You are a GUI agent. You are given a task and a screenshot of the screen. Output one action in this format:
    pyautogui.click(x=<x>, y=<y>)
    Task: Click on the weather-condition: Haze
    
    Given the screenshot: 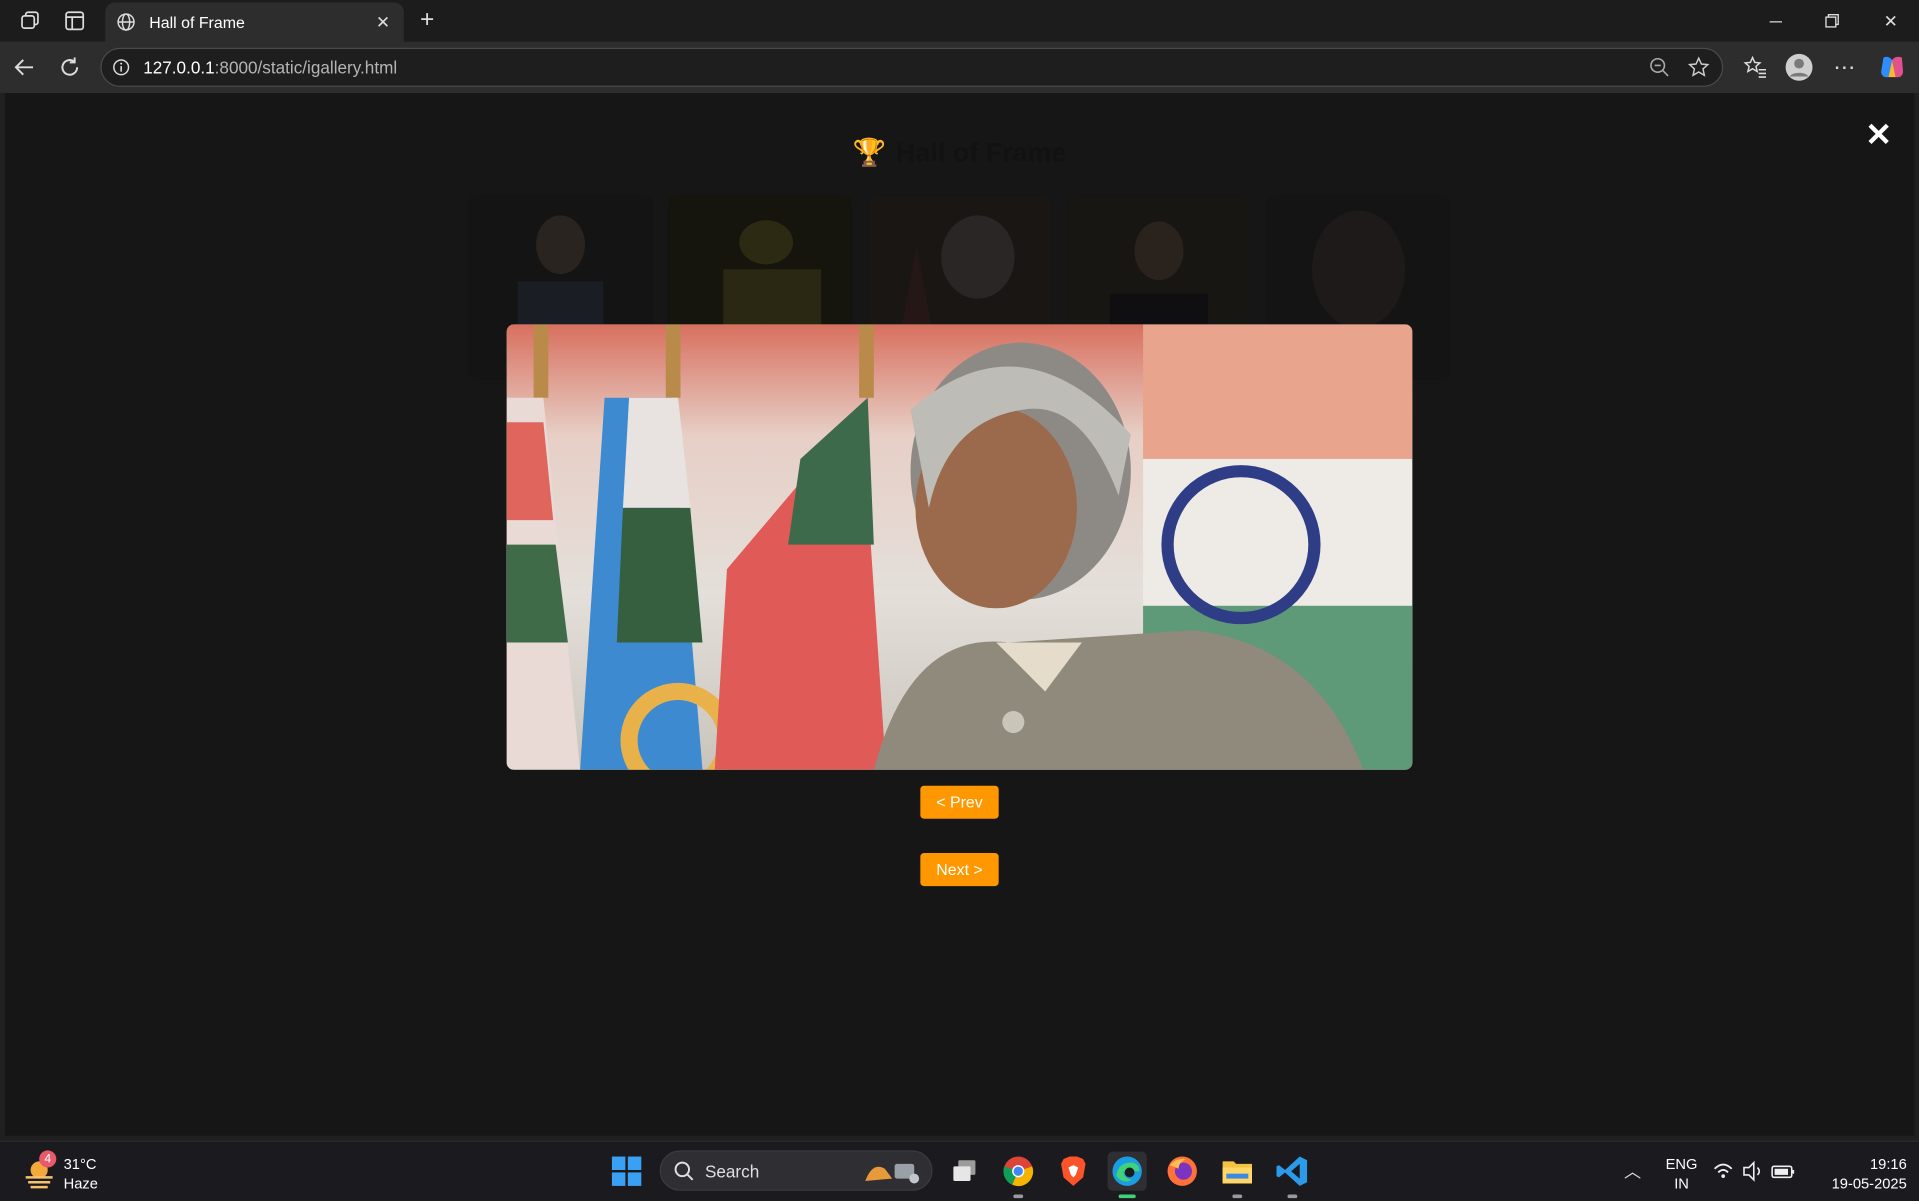 What is the action you would take?
    pyautogui.click(x=80, y=1183)
    